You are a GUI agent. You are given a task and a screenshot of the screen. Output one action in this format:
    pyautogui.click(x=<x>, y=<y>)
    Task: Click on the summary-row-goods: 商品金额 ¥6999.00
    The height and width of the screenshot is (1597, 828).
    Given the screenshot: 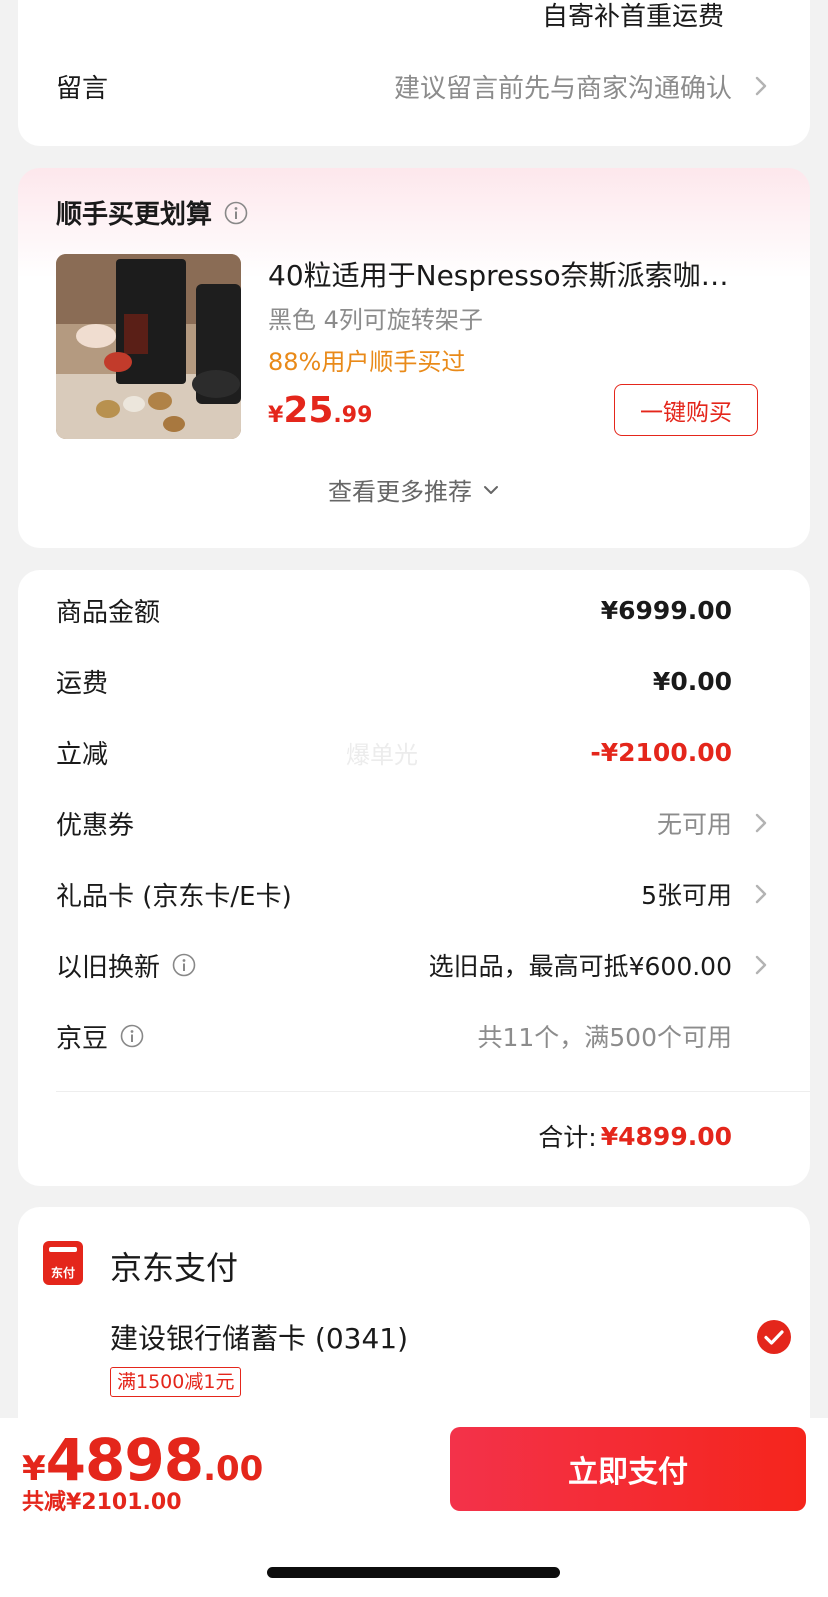 What is the action you would take?
    pyautogui.click(x=414, y=610)
    